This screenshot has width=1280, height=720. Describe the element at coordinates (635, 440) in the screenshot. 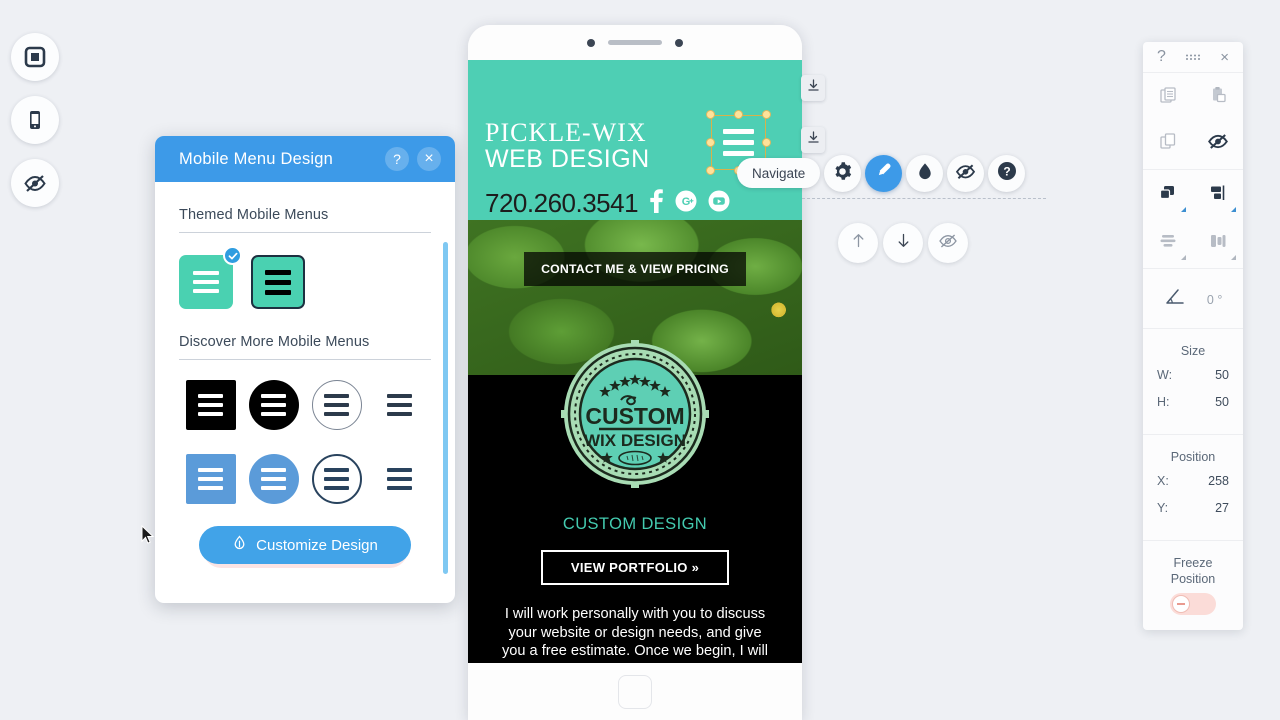

I see `seal-line-2: WIX DESIGN` at that location.